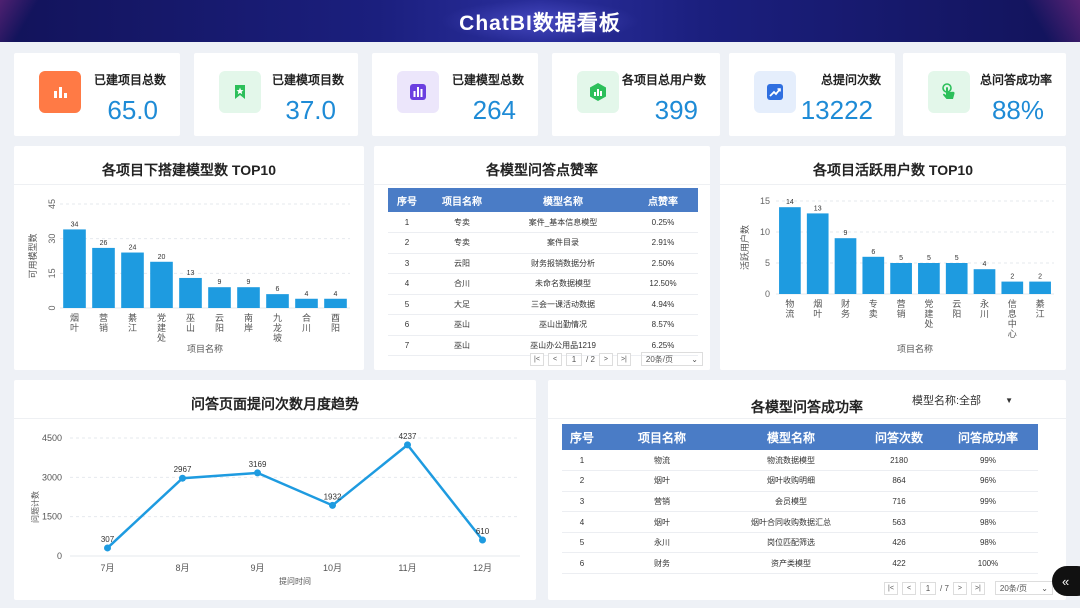 The image size is (1080, 608). What do you see at coordinates (32, 255) in the screenshot?
I see `y-axis-label: 可用模型数` at bounding box center [32, 255].